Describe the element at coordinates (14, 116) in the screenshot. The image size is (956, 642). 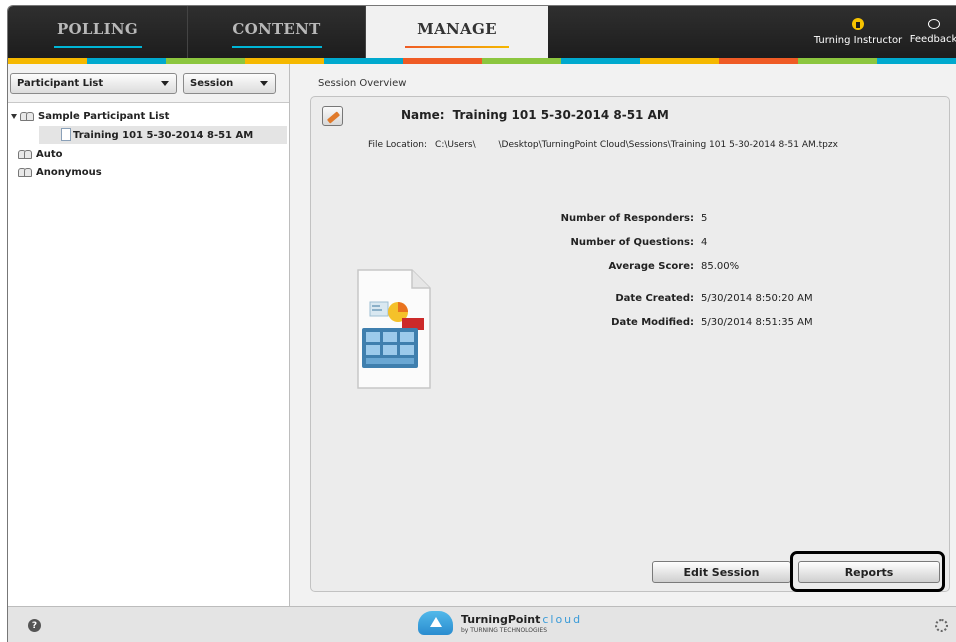
I see `expand-triangle-icon` at that location.